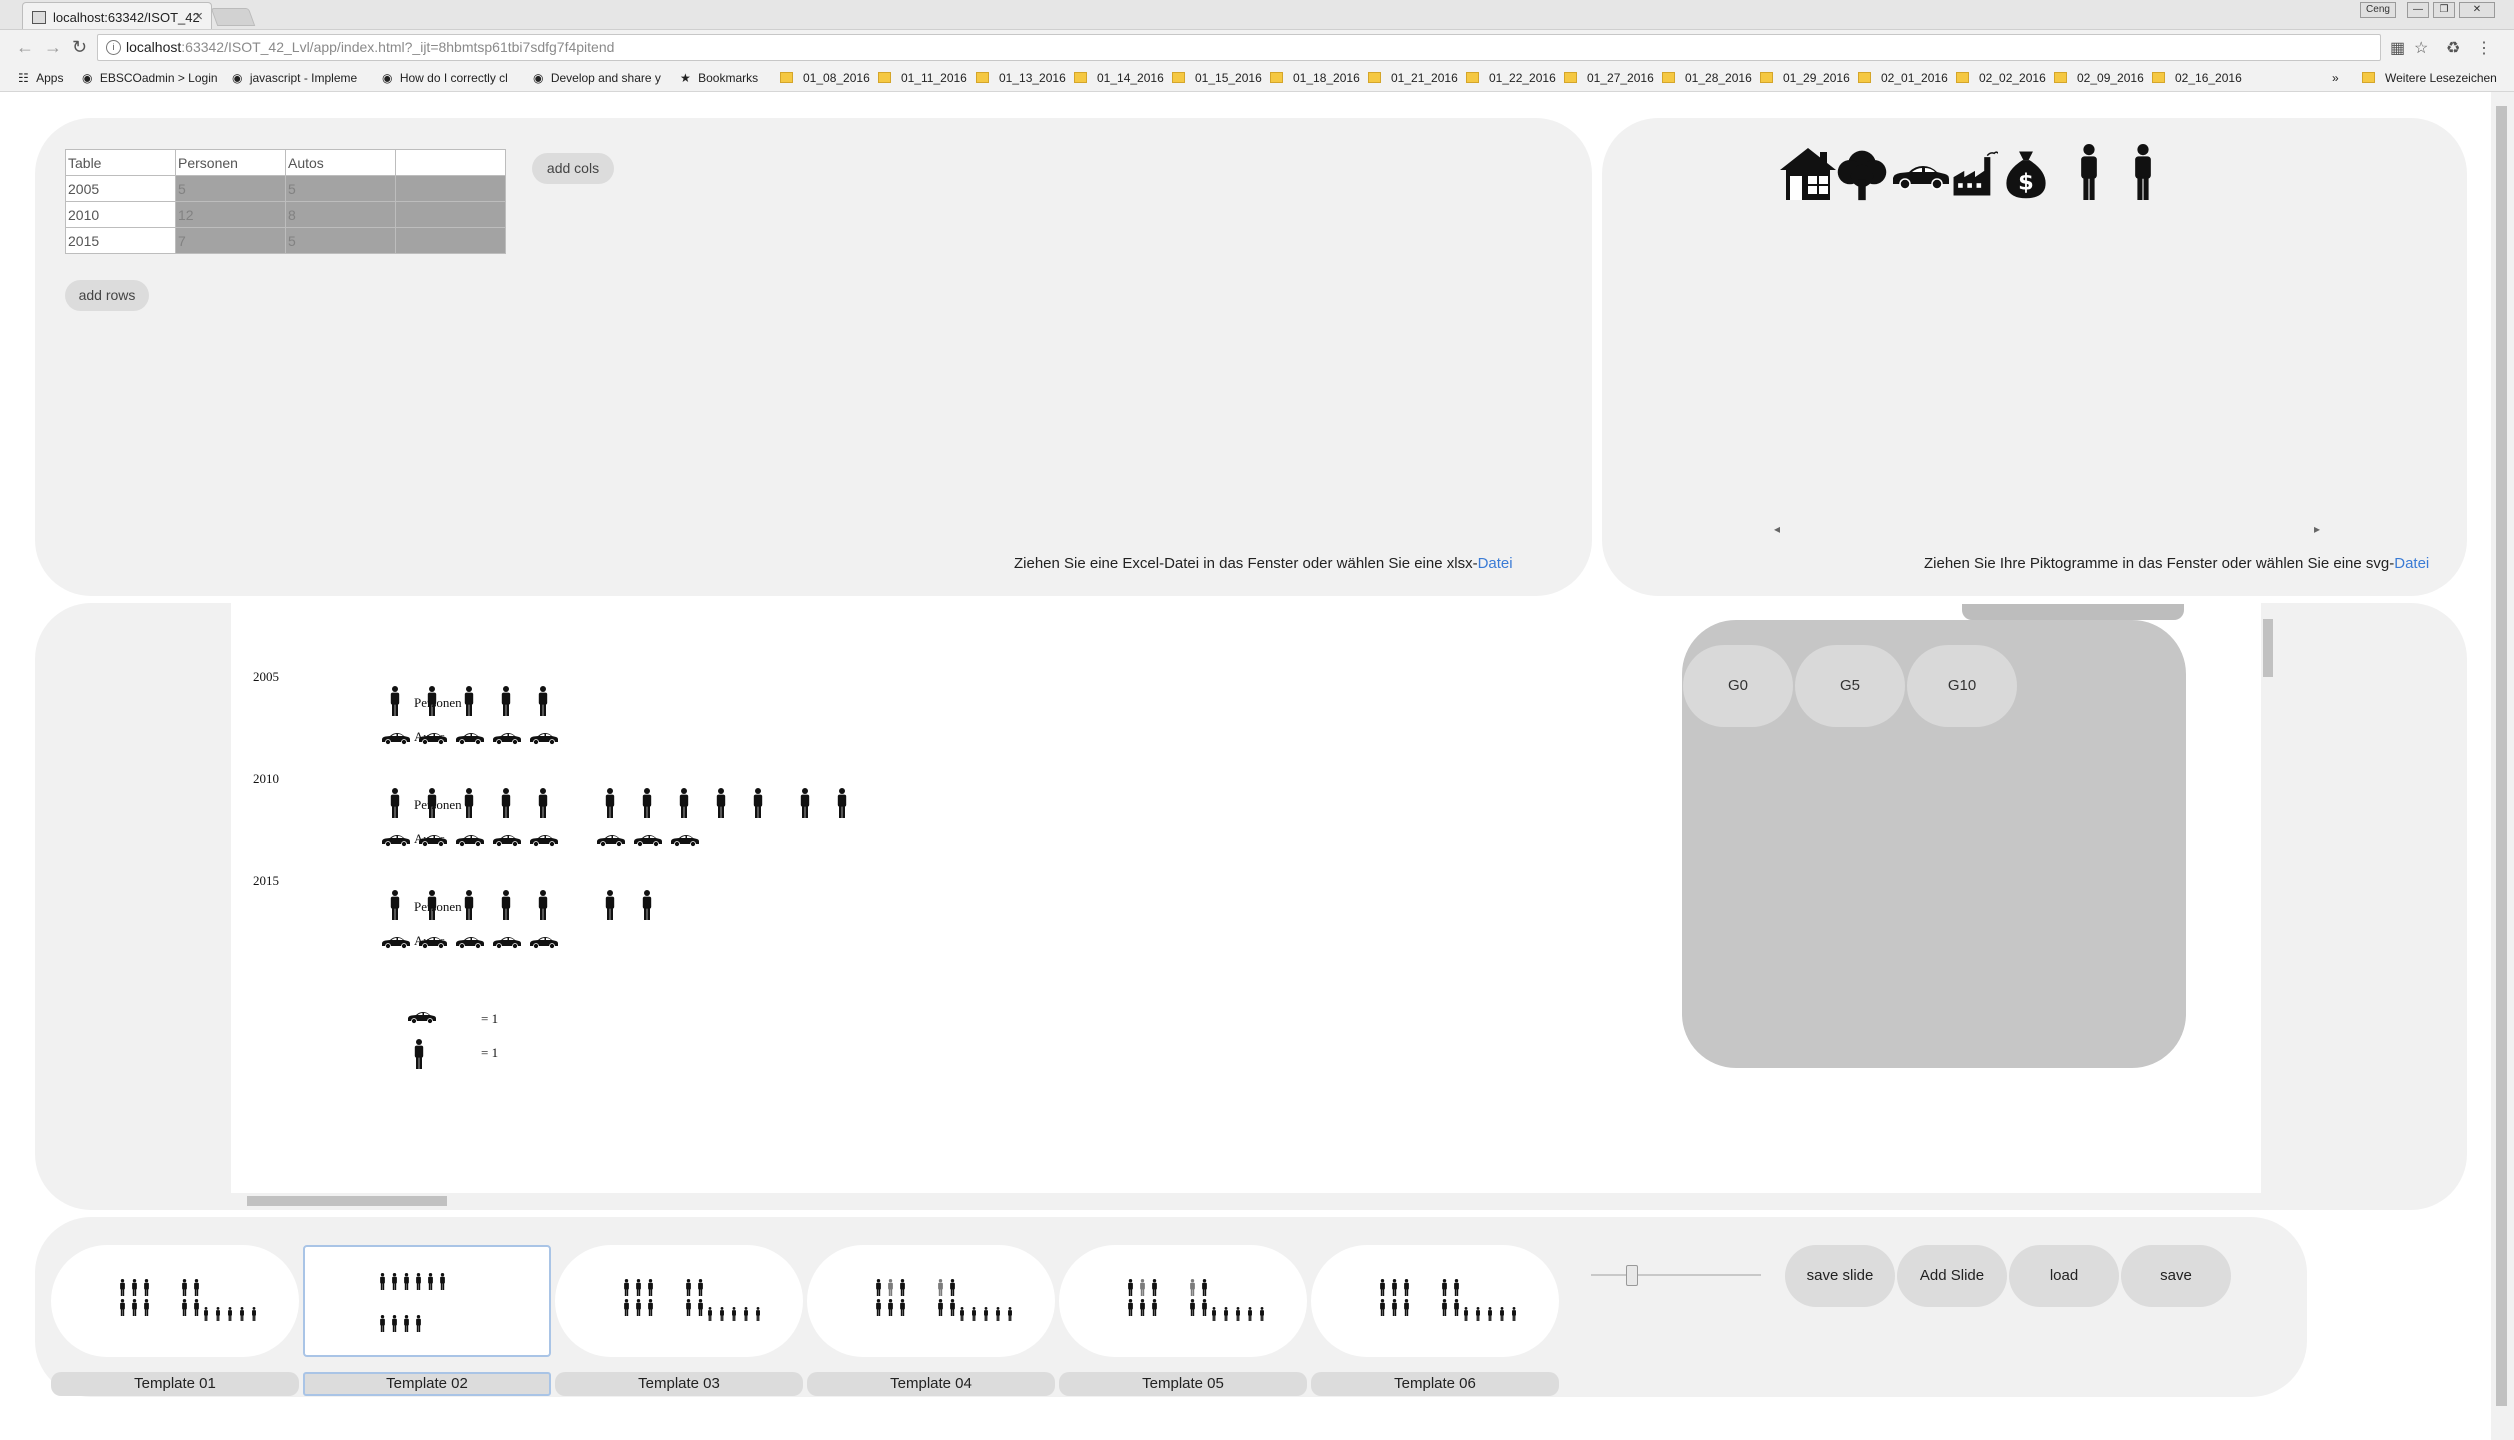 This screenshot has width=2514, height=1440. Describe the element at coordinates (1413, 78) in the screenshot. I see `bookmark-item: 01_21_2016` at that location.